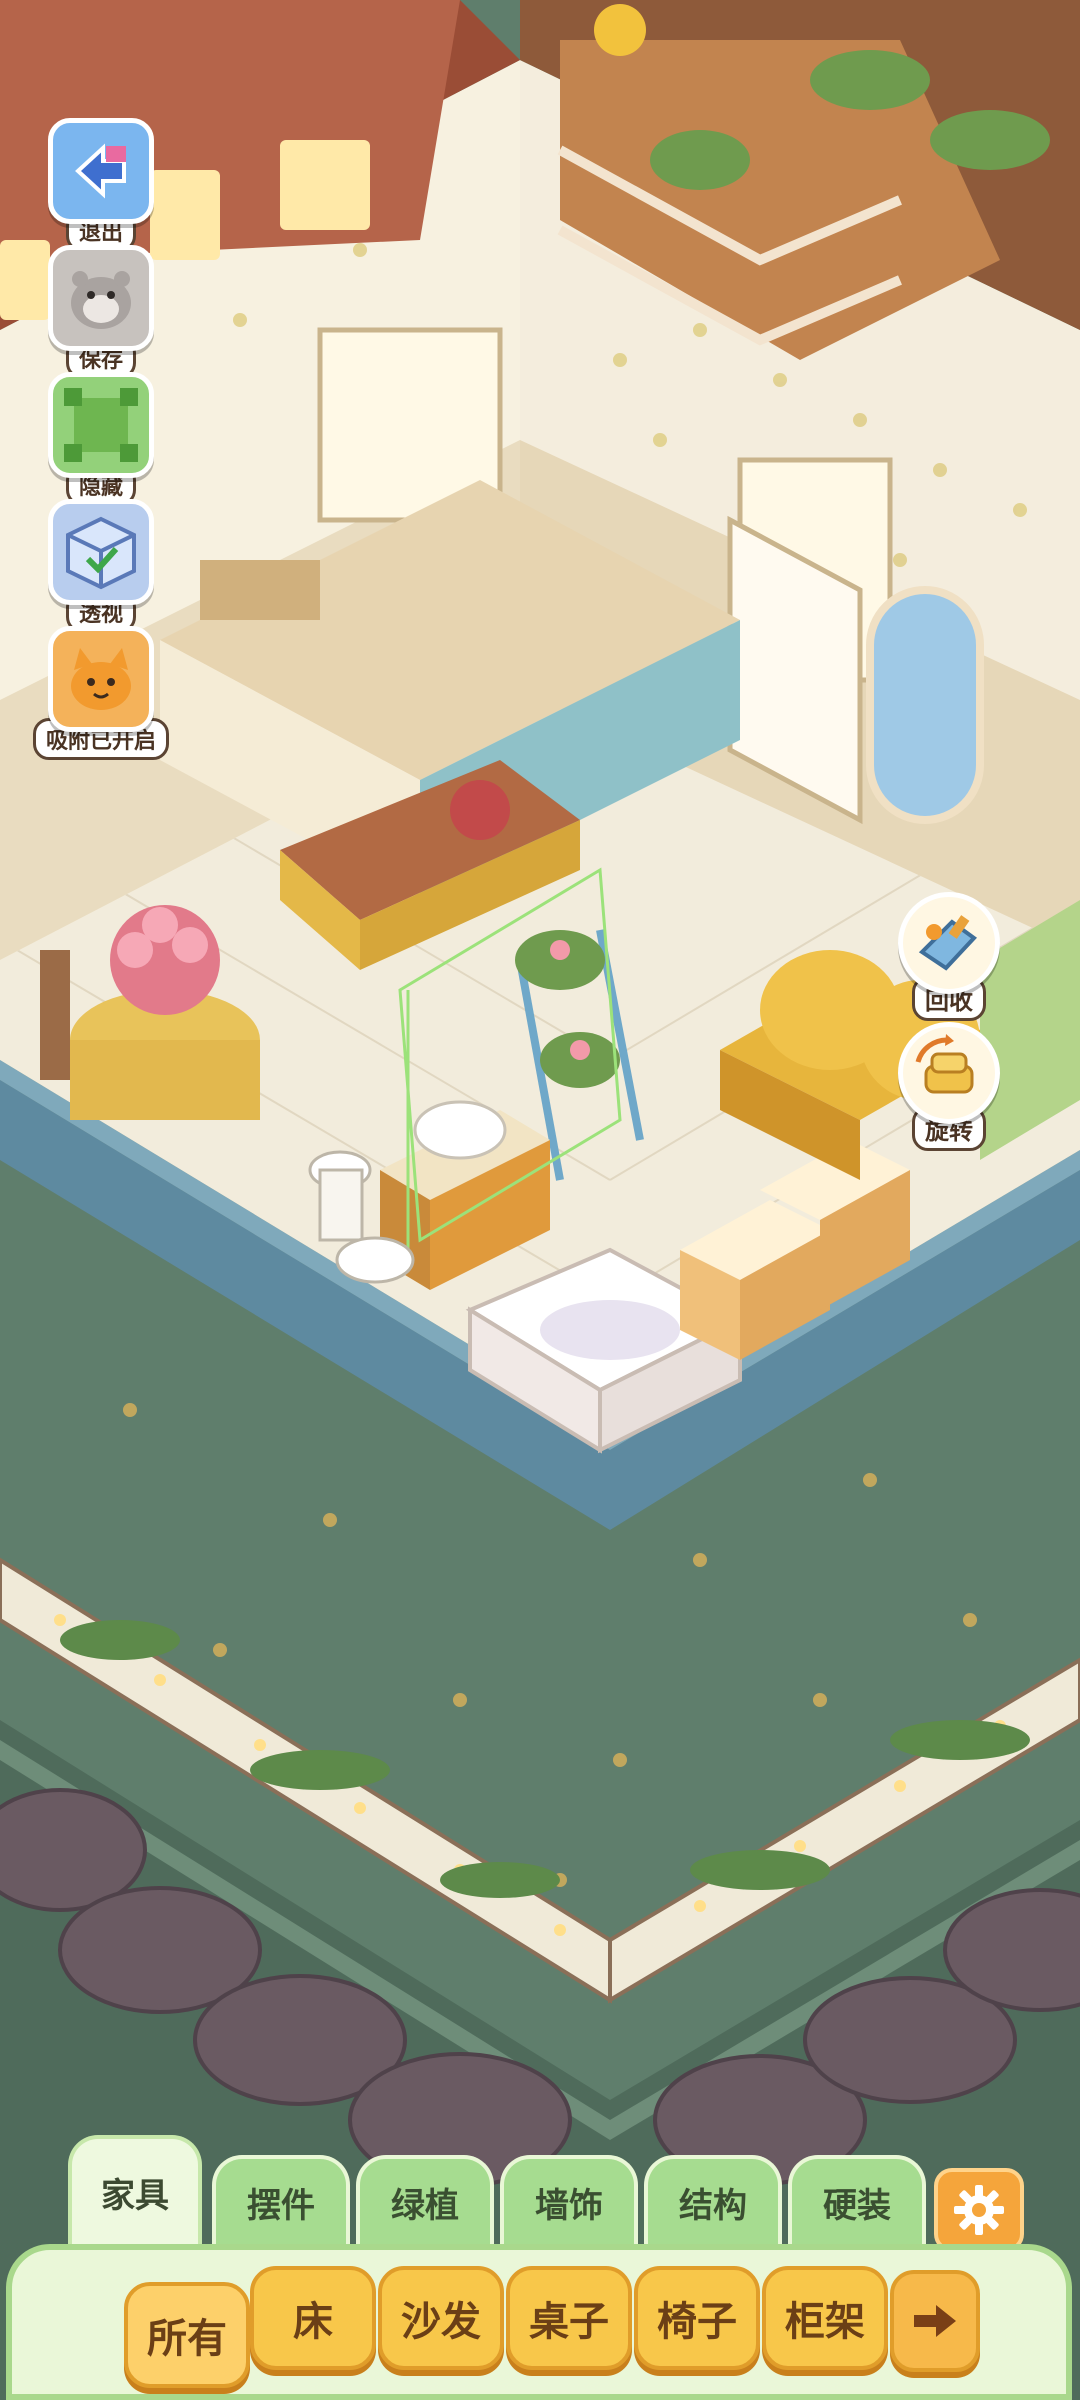 The height and width of the screenshot is (2400, 1080). What do you see at coordinates (101, 298) in the screenshot?
I see `hamster-save-icon` at bounding box center [101, 298].